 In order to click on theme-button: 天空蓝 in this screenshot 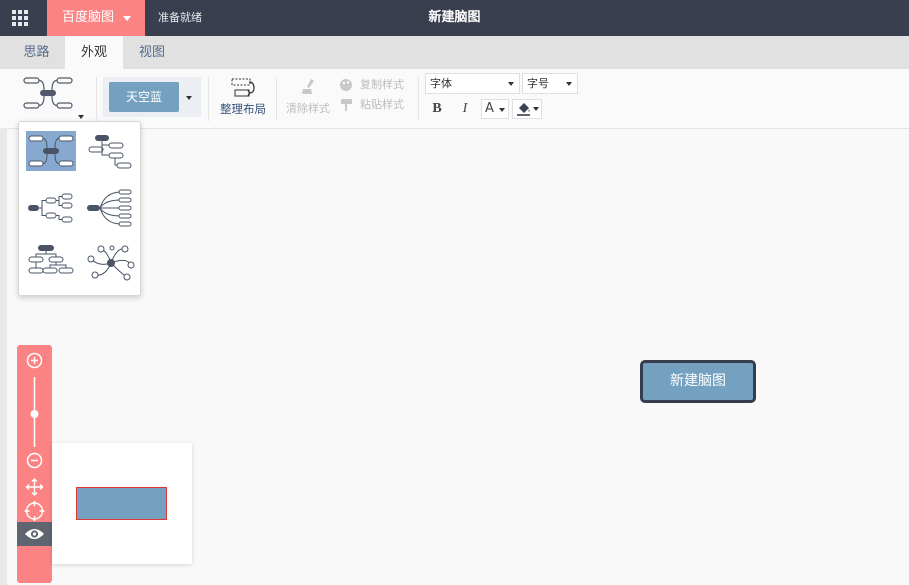, I will do `click(144, 97)`.